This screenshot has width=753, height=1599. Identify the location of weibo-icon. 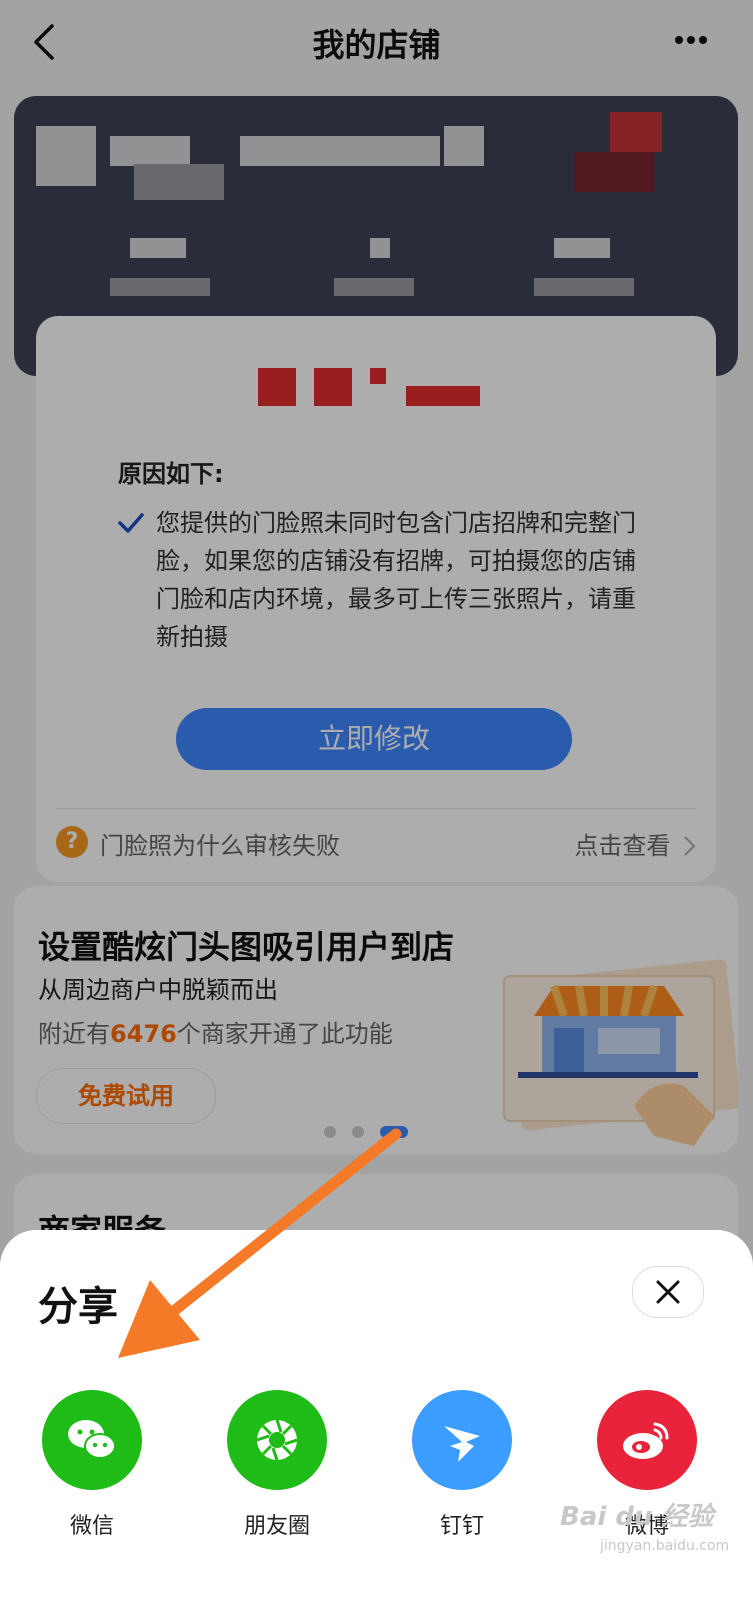
(647, 1440).